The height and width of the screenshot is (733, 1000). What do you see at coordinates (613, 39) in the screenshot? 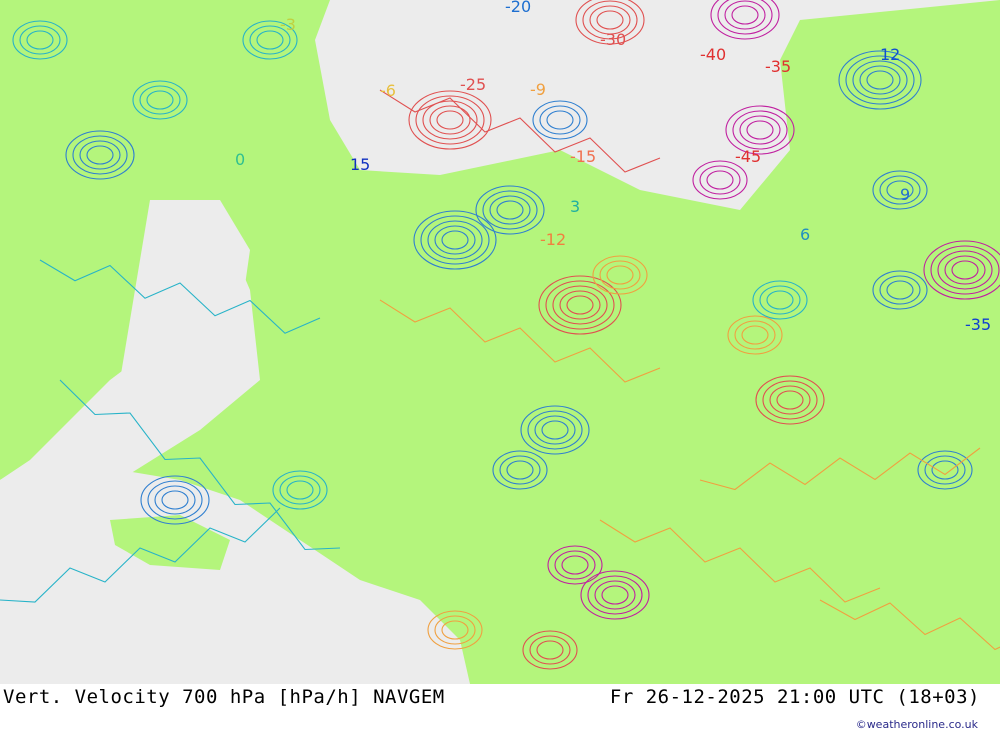
I see `contour-value-label: -30` at bounding box center [613, 39].